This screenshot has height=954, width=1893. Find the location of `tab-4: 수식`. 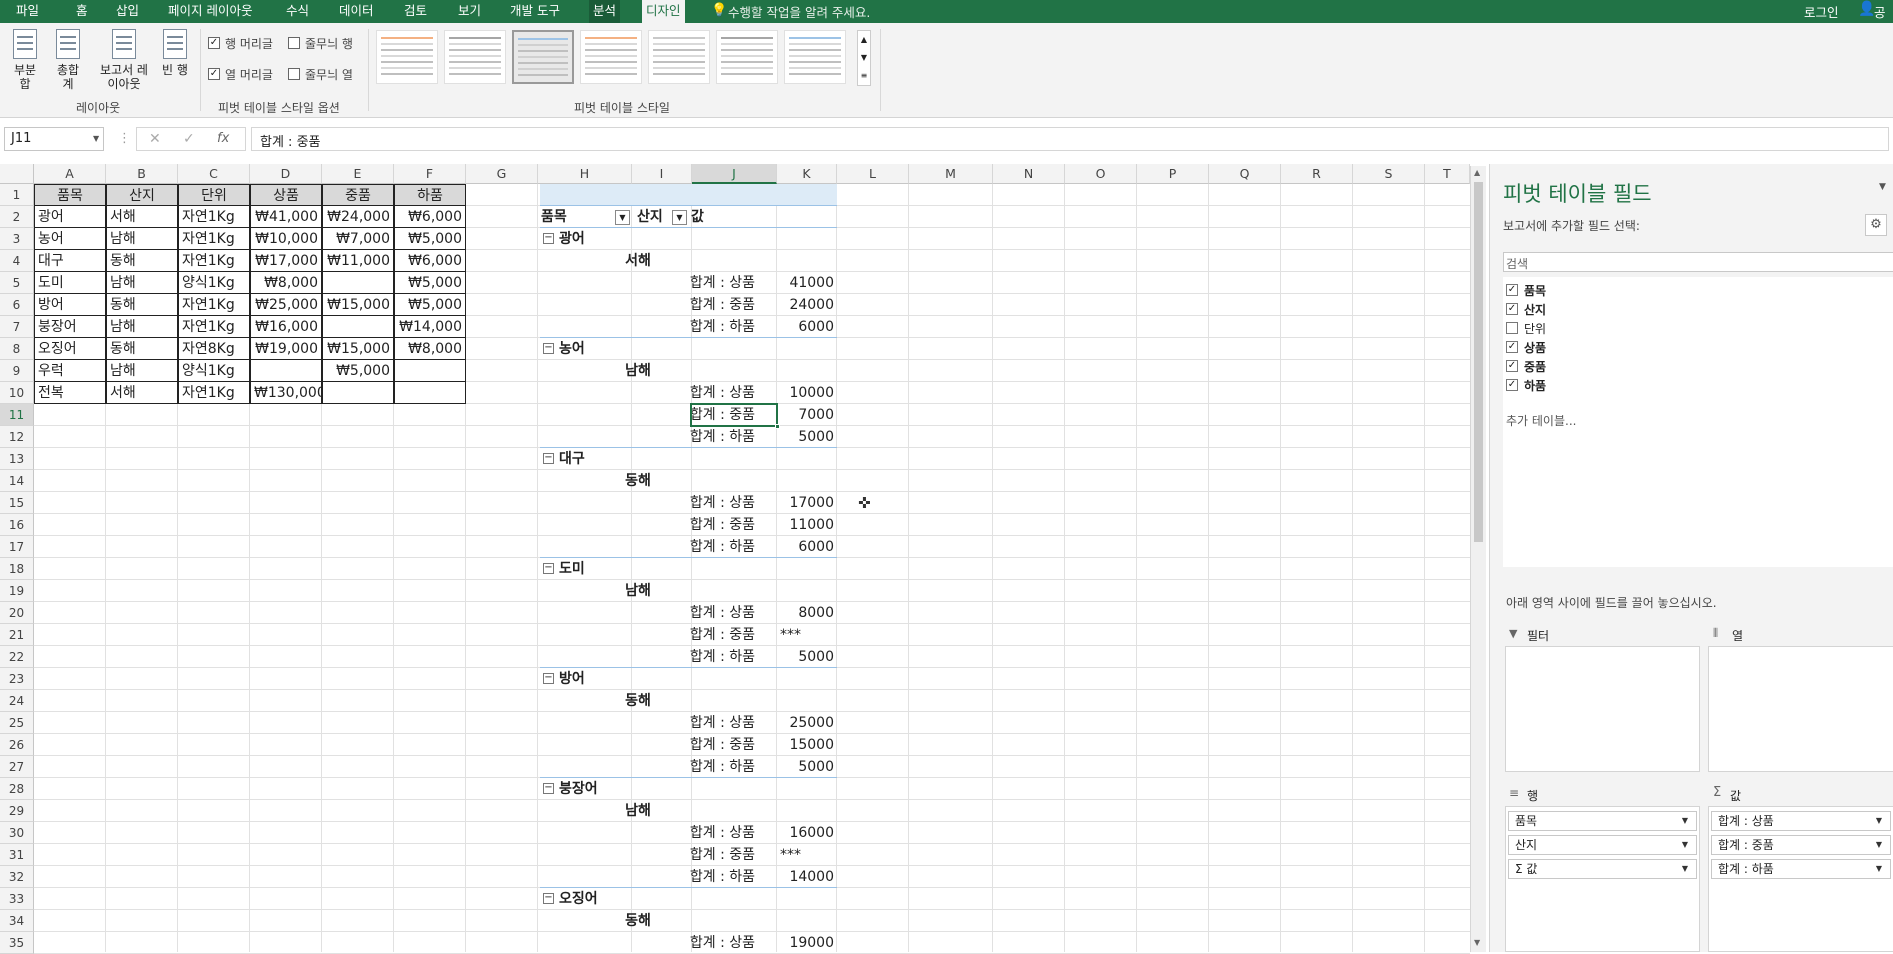

tab-4: 수식 is located at coordinates (297, 11).